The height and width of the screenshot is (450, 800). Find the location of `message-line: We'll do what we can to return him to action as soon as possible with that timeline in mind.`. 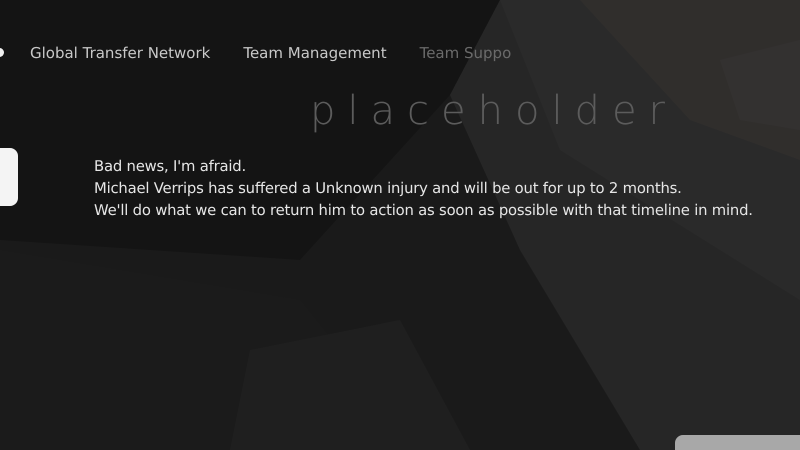

message-line: We'll do what we can to return him to action as soon as possible with that timeline in mind. is located at coordinates (424, 211).